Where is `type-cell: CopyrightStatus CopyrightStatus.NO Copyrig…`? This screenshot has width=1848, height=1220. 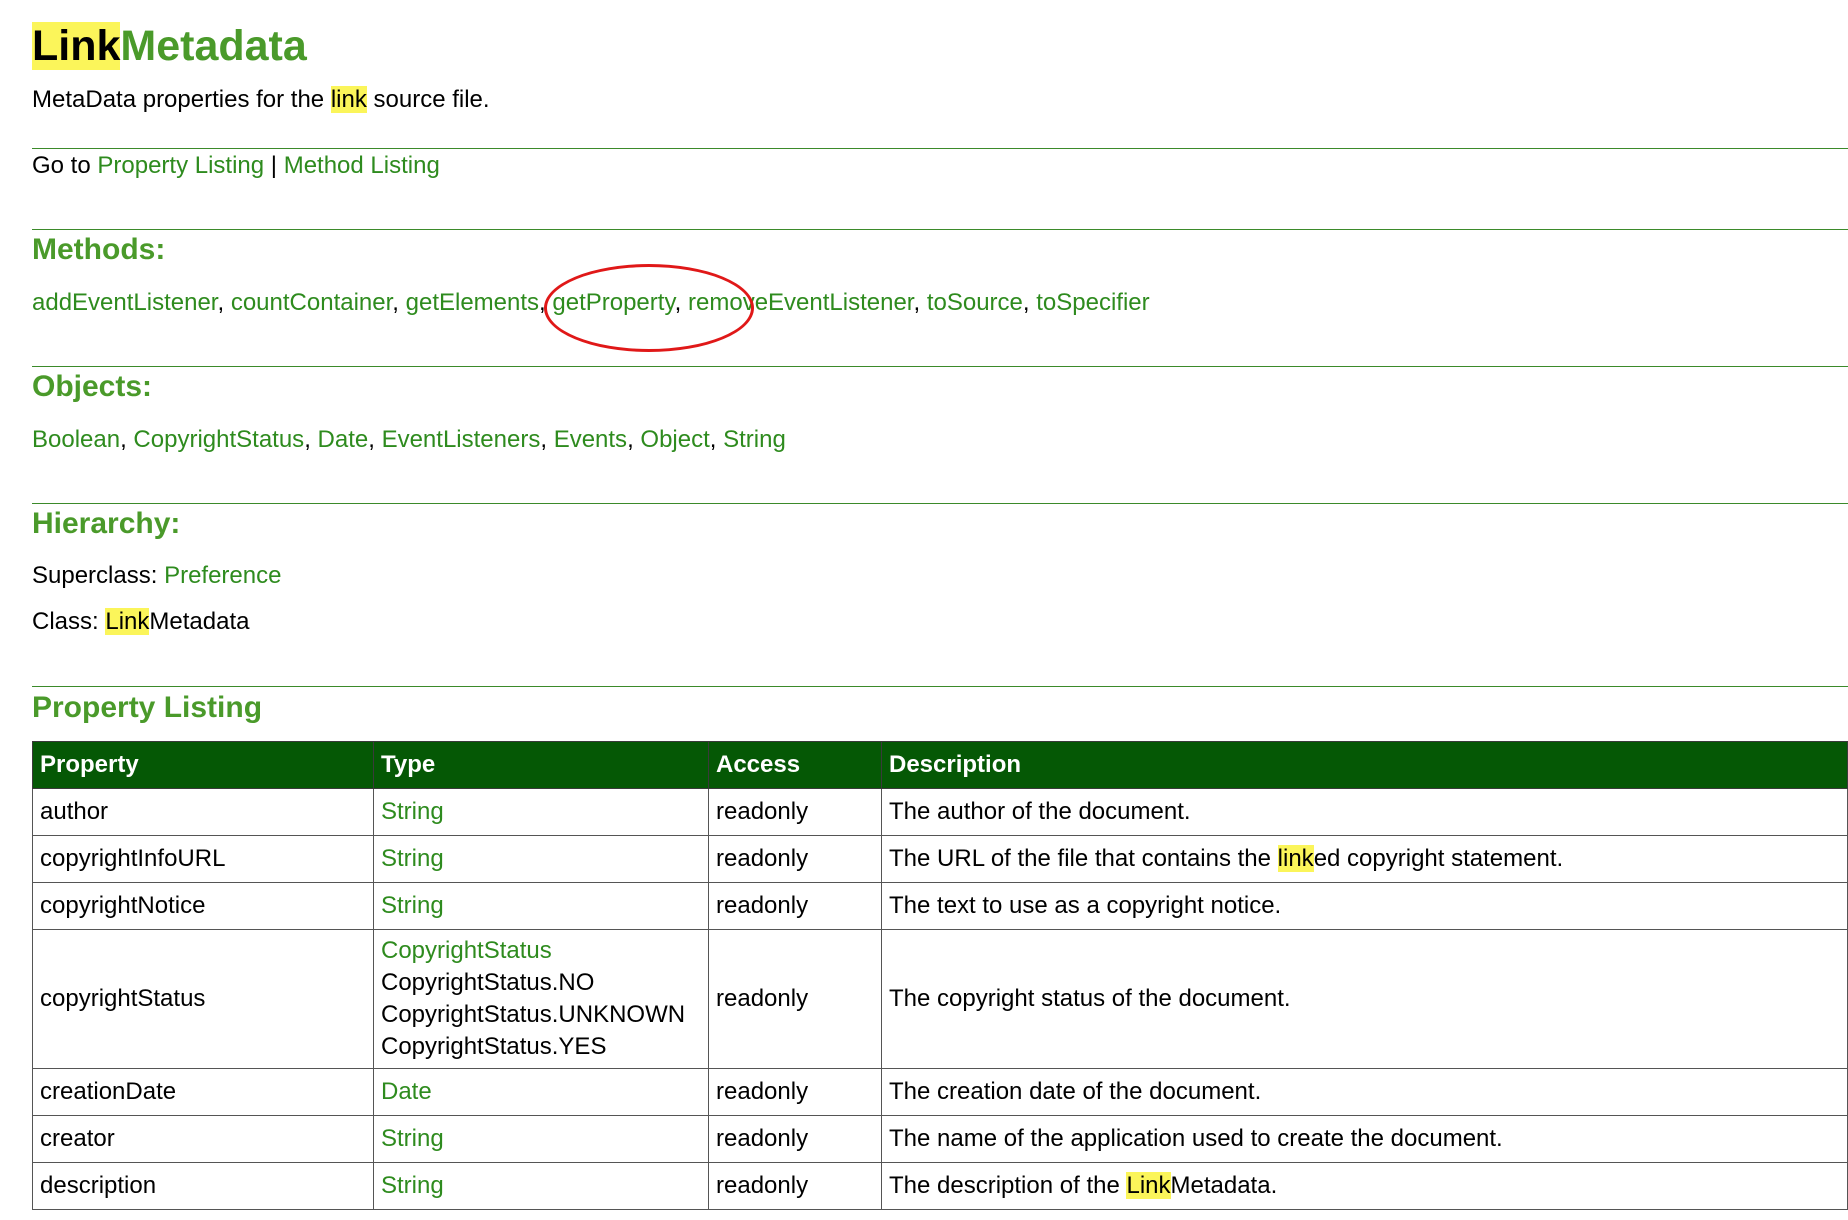 type-cell: CopyrightStatus CopyrightStatus.NO Copyrig… is located at coordinates (541, 999).